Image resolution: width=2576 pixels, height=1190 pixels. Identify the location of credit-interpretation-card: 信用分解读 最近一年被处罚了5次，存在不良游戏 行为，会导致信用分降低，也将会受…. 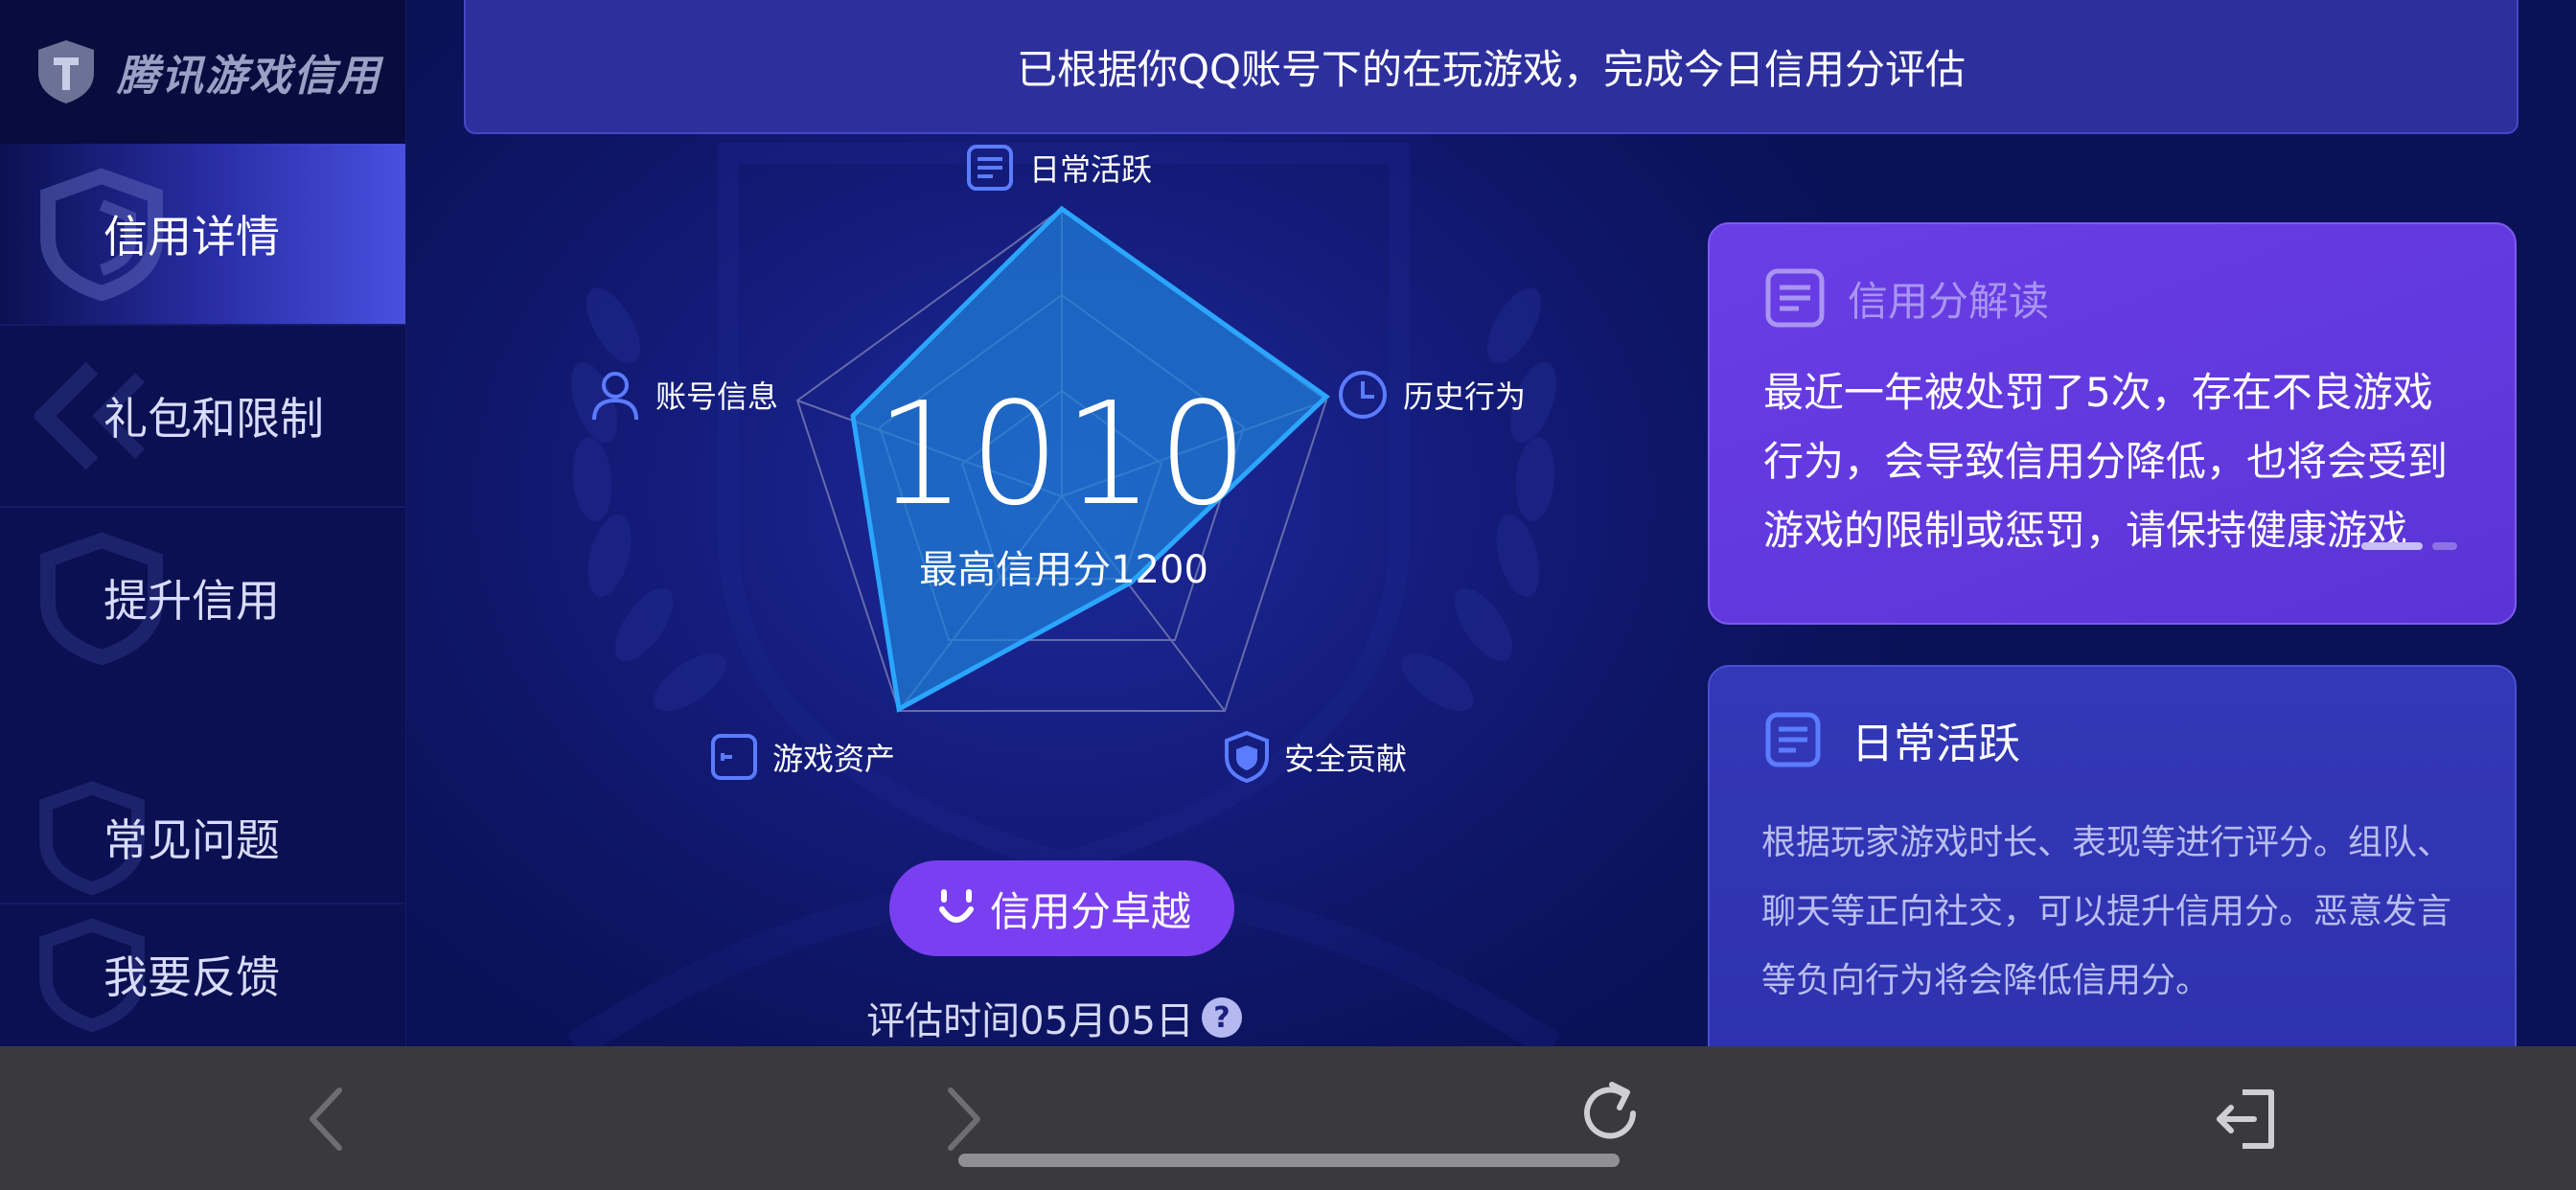
(2112, 424).